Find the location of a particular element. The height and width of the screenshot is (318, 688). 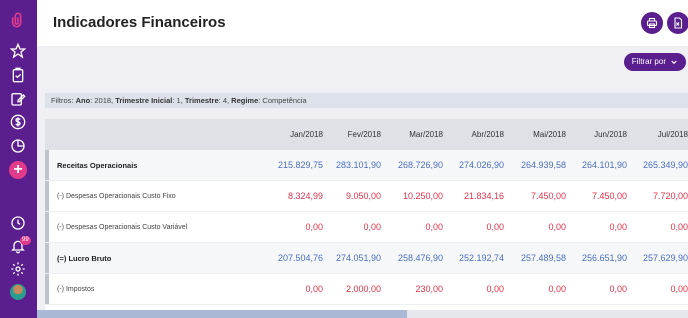

dollar-icon is located at coordinates (18, 122).